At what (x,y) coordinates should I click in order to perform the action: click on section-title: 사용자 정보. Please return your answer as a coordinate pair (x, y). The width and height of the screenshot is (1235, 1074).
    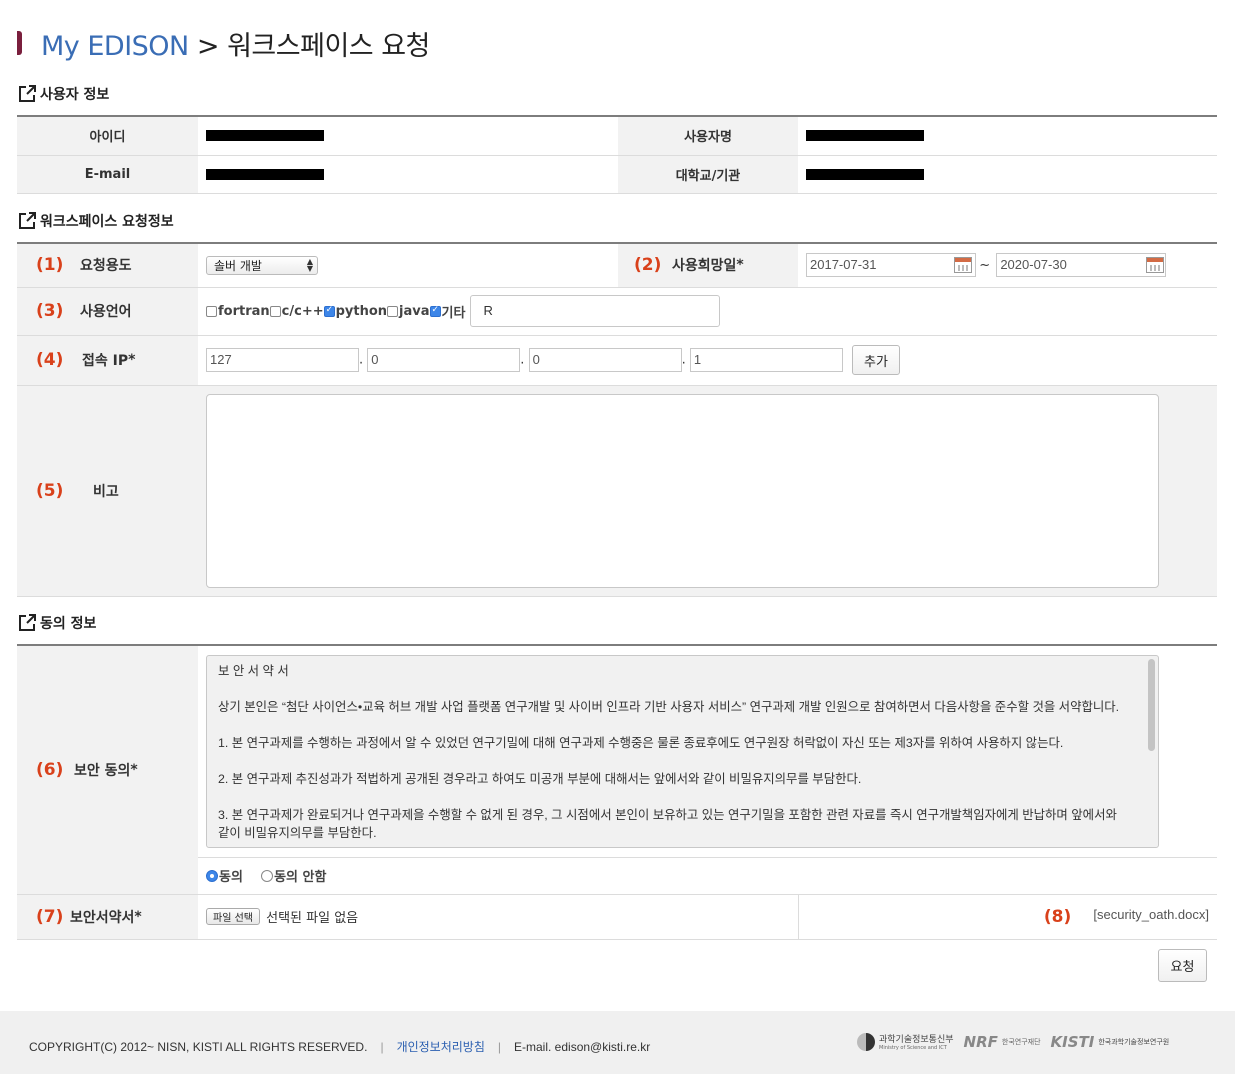
    Looking at the image, I should click on (75, 95).